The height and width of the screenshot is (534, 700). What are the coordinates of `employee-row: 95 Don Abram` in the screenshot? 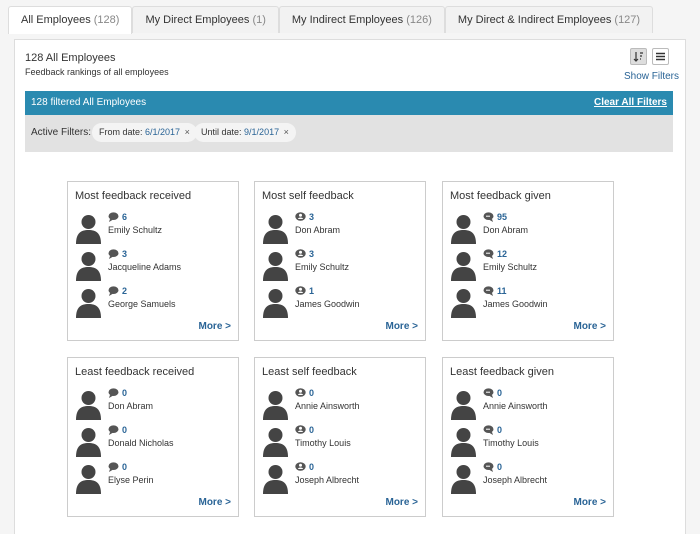 It's located at (527, 228).